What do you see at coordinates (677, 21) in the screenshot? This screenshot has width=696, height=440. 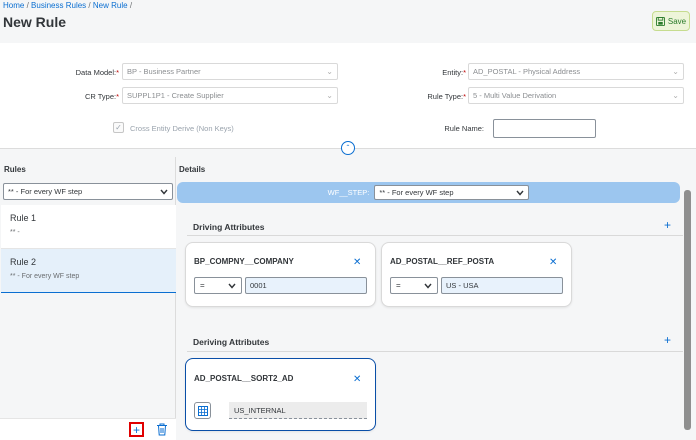 I see `save-label: Save` at bounding box center [677, 21].